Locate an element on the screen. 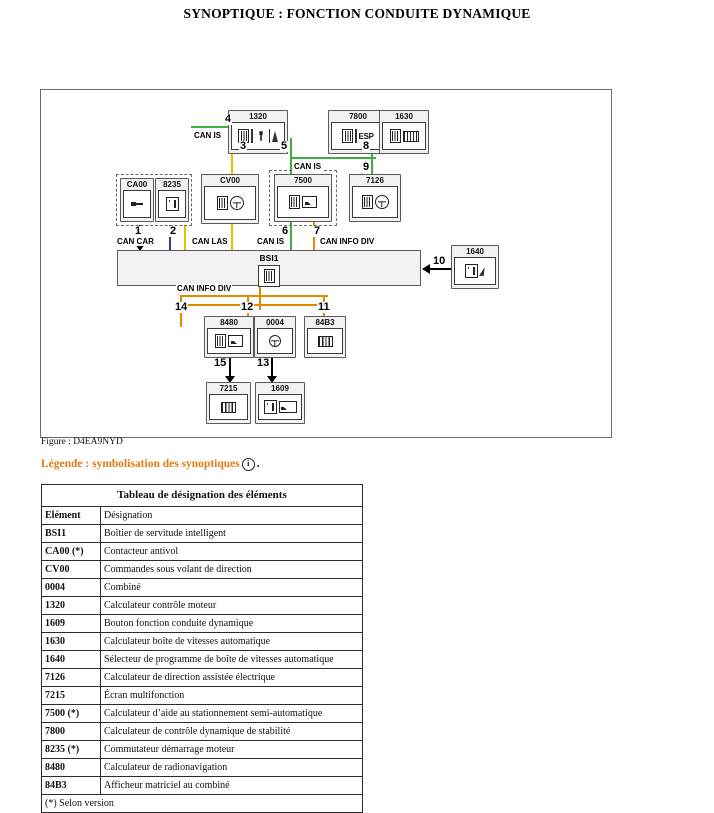  gear-selector-icon is located at coordinates (475, 271).